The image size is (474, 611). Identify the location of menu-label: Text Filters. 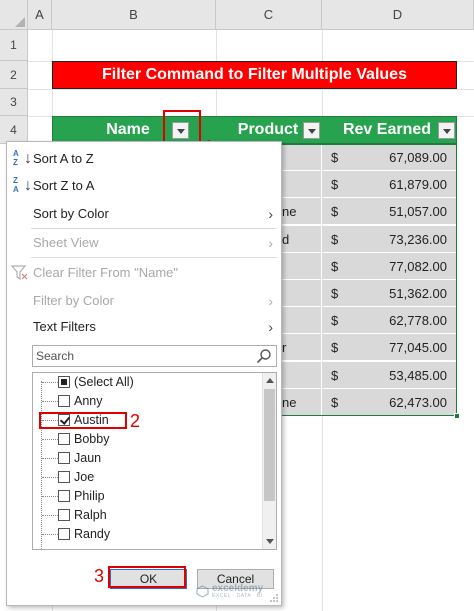
(64, 326).